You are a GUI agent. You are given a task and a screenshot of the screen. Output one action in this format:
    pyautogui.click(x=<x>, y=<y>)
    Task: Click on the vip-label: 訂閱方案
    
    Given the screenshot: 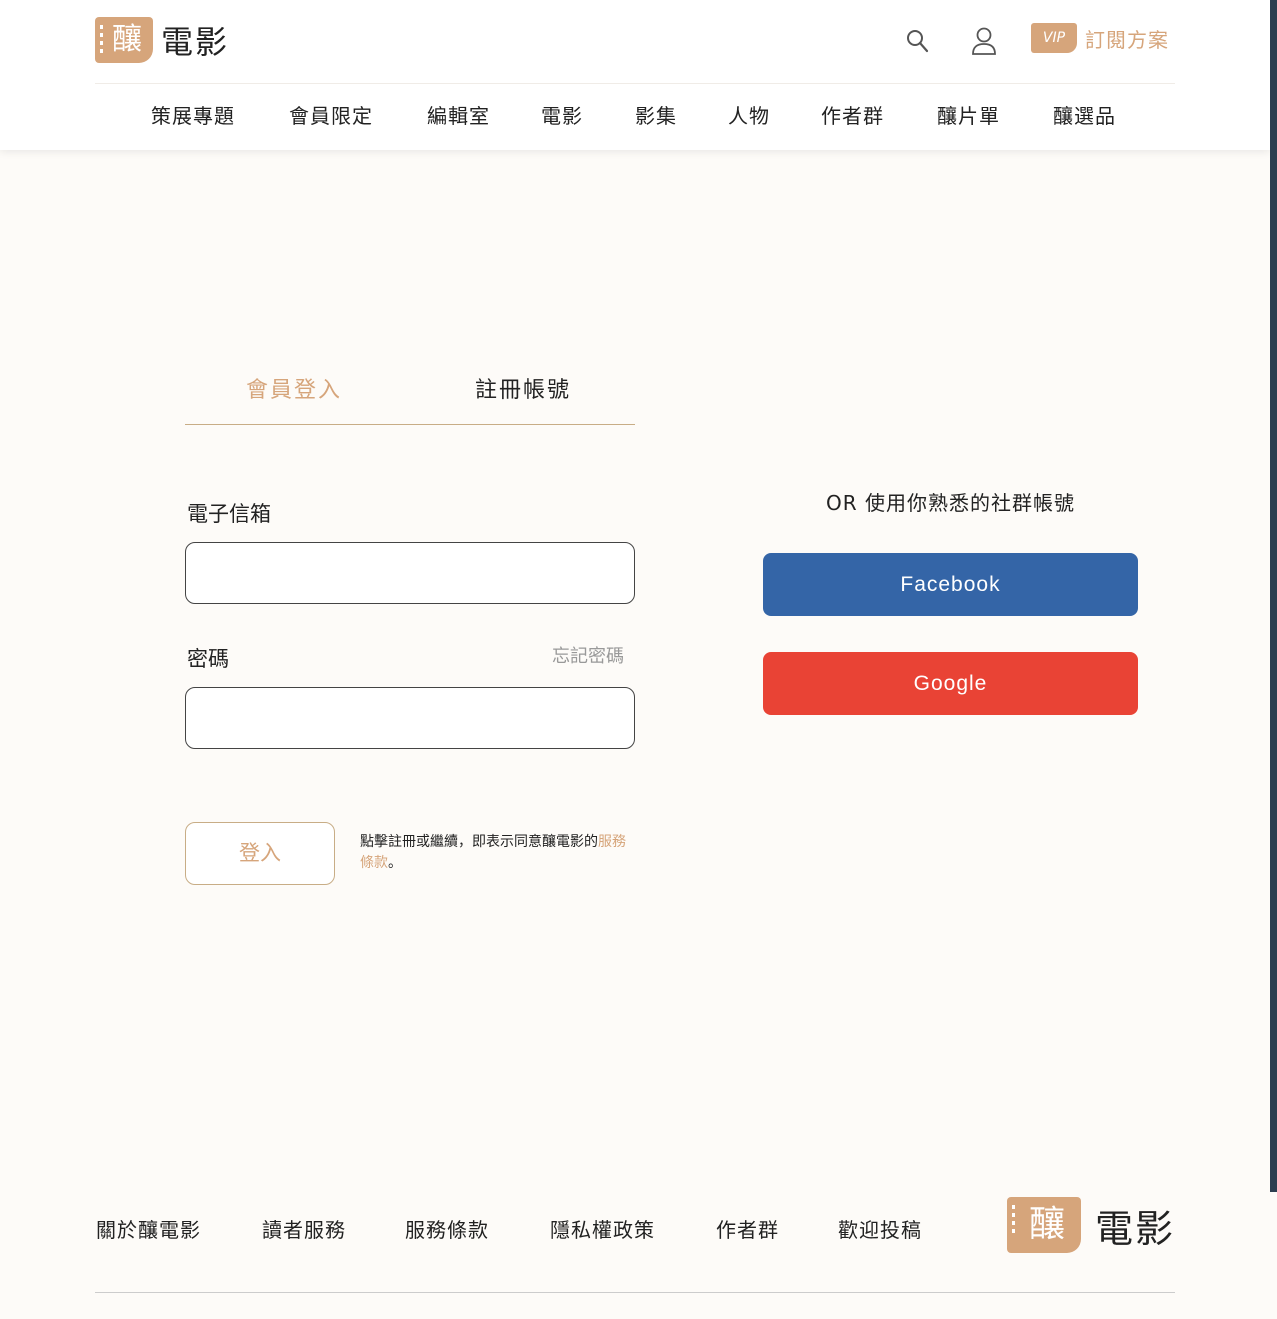 What is the action you would take?
    pyautogui.click(x=1127, y=39)
    